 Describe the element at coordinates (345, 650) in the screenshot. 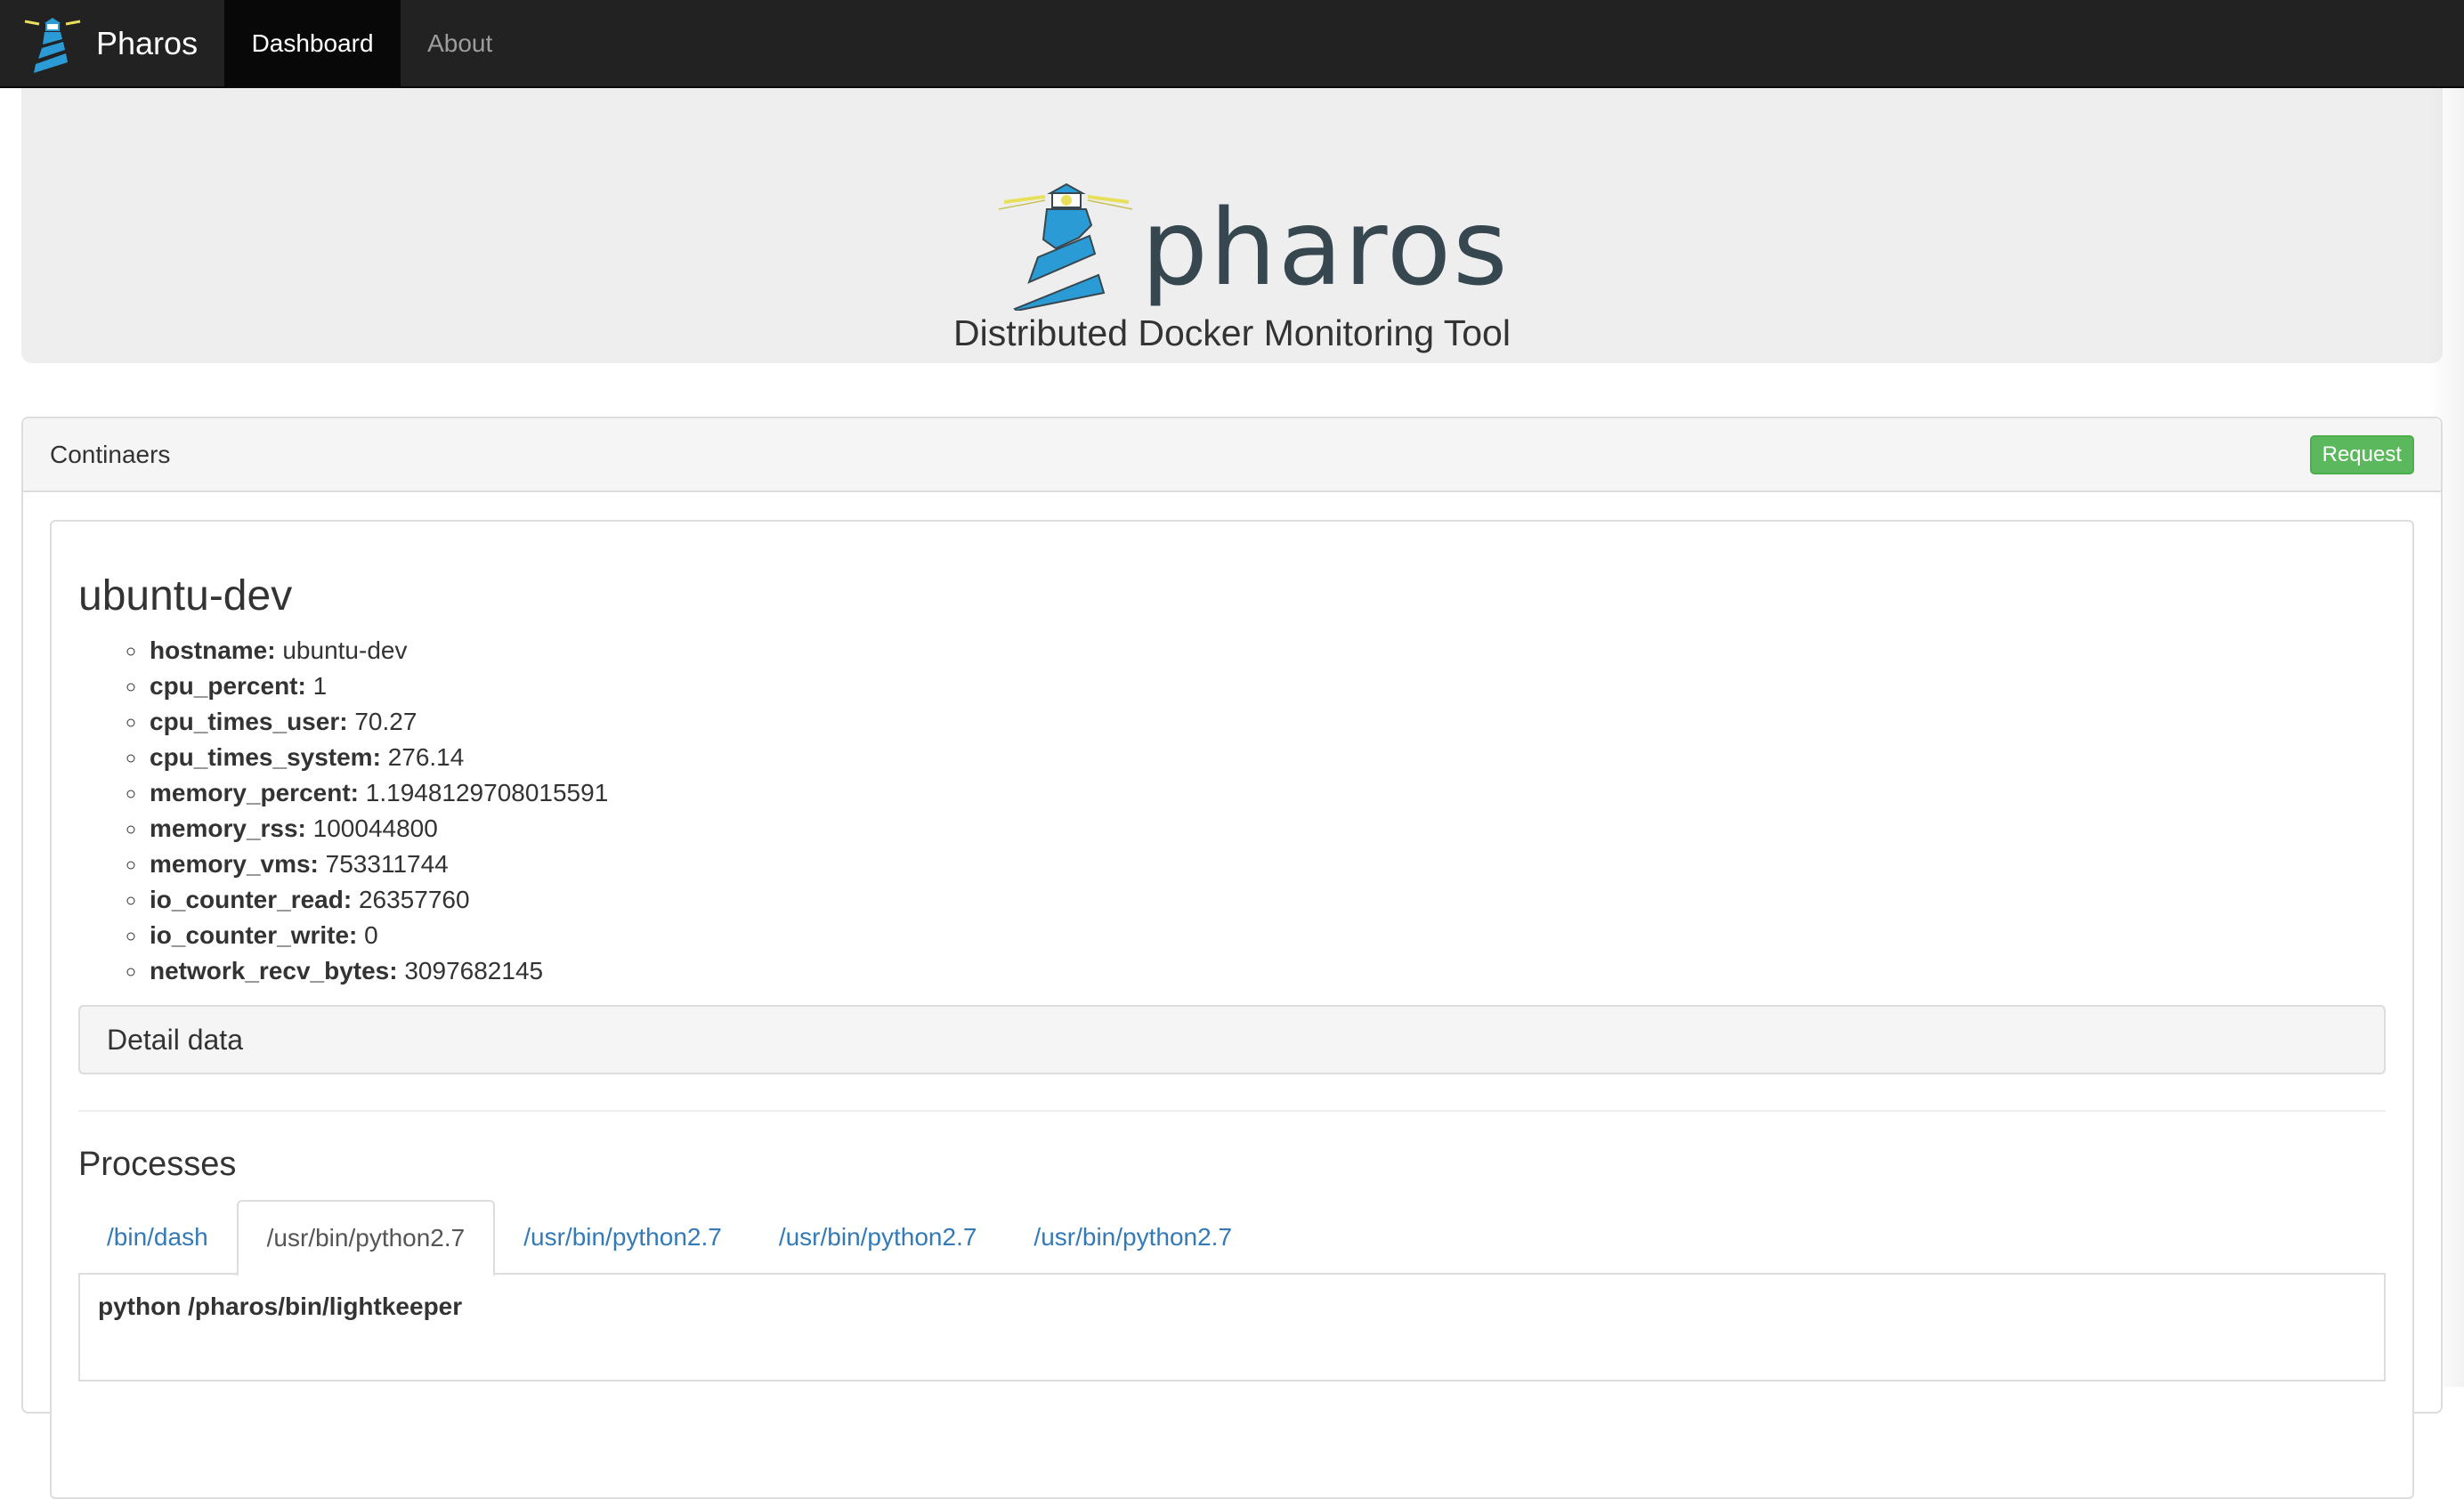

I see `stat-value: ubuntu-dev` at that location.